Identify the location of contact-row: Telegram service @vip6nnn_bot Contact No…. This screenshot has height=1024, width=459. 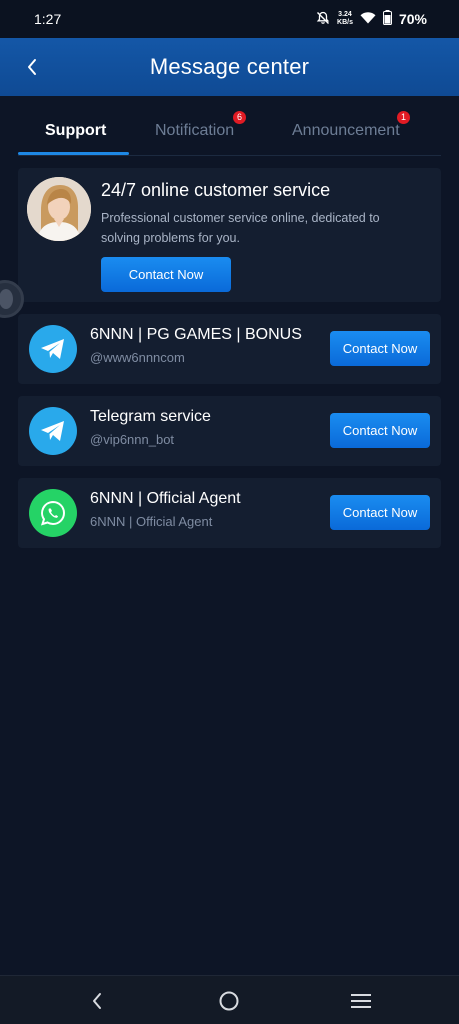
(229, 431).